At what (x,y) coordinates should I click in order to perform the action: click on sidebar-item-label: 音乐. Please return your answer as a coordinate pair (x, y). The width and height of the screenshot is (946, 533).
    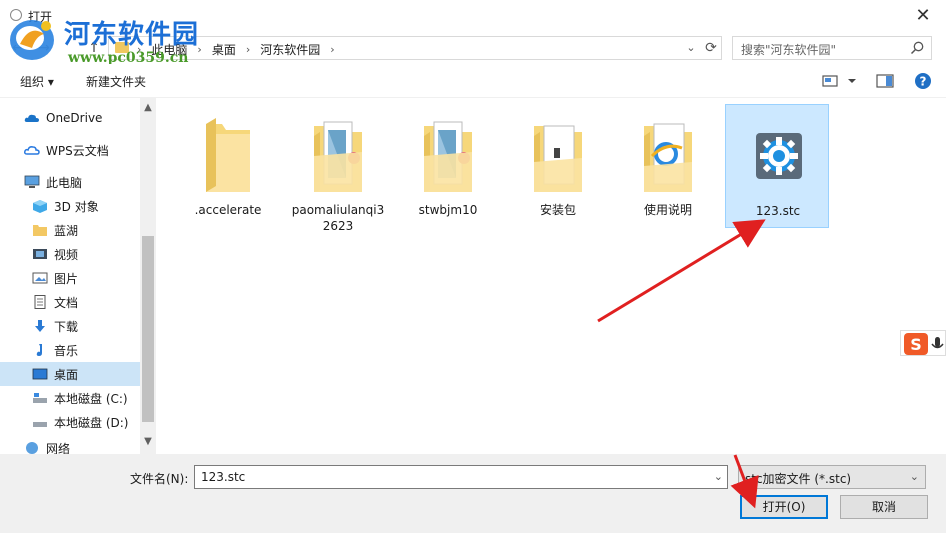
    Looking at the image, I should click on (66, 350).